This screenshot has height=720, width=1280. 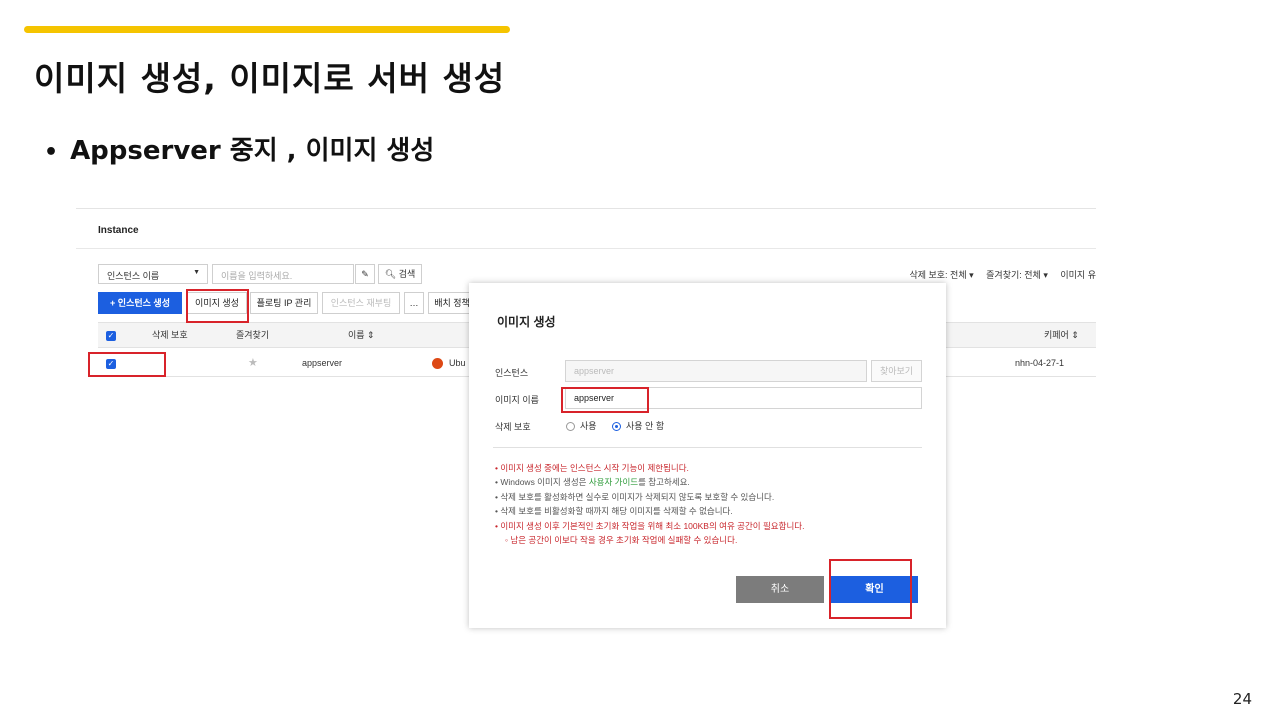 I want to click on row-os-label: Ubu, so click(x=457, y=363).